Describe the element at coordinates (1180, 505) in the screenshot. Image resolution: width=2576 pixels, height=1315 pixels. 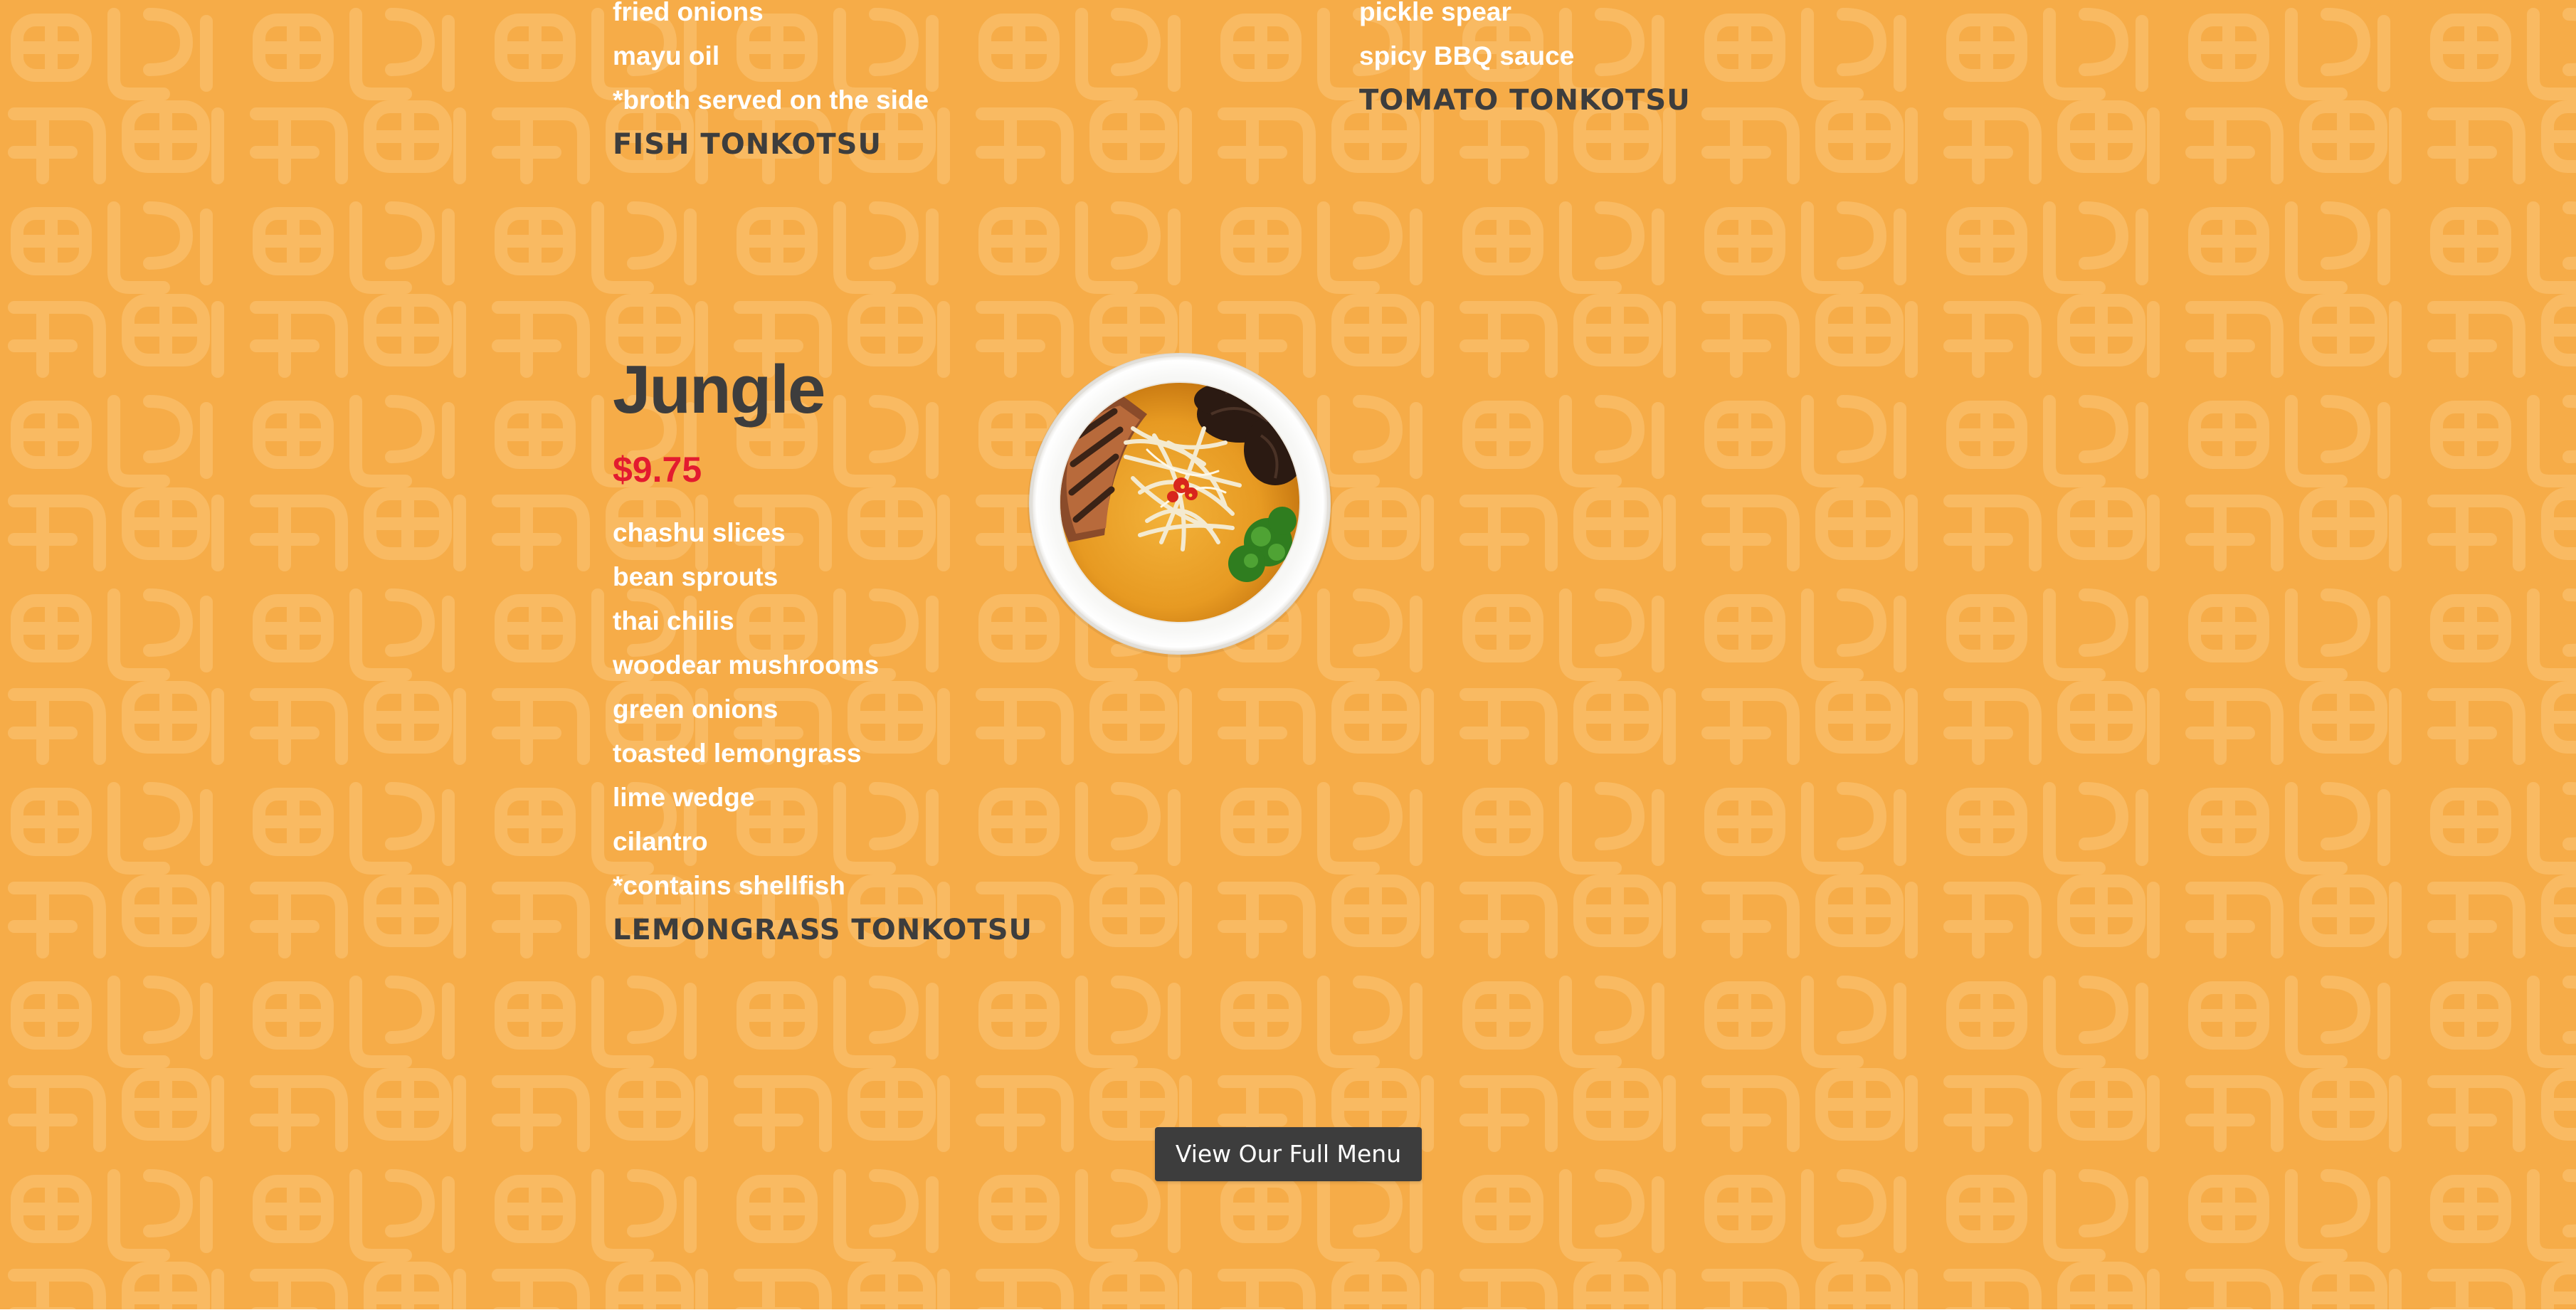
I see `ramen-bowl-image` at that location.